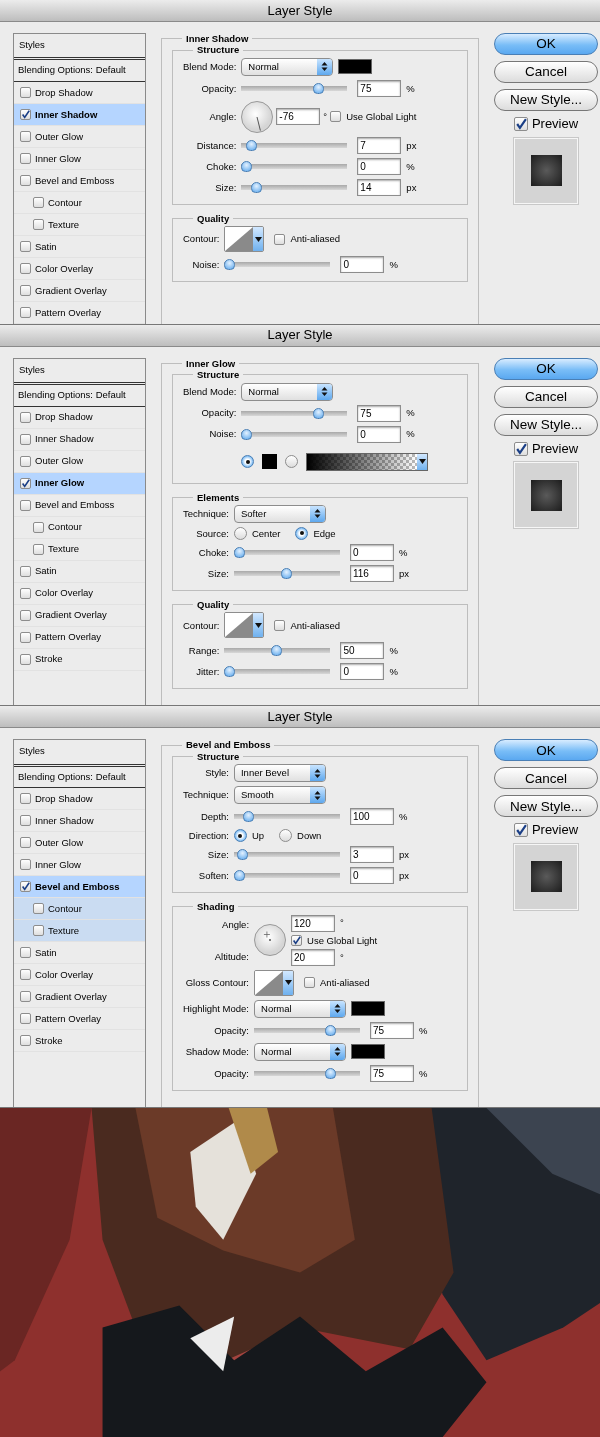  Describe the element at coordinates (279, 773) in the screenshot. I see `dropdown: Inner Bevel` at that location.